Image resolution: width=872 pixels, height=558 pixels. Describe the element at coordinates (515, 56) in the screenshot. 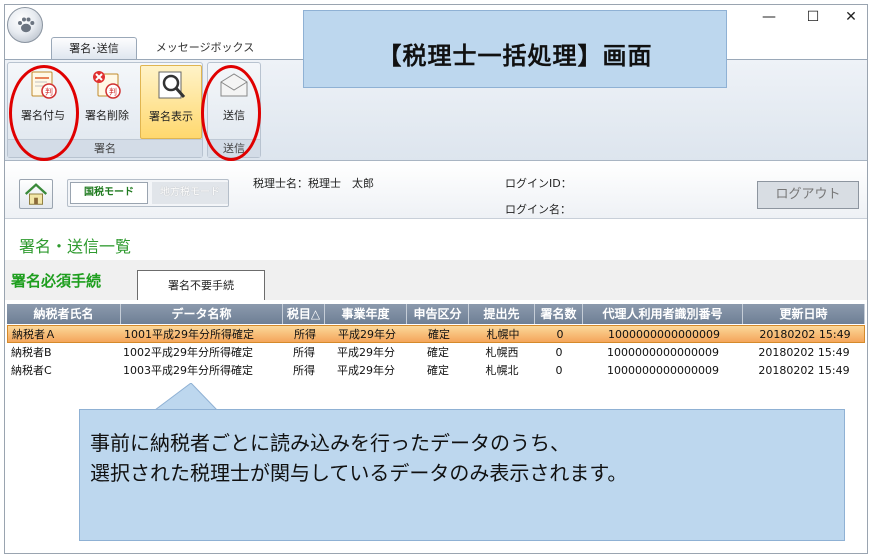

I see `screen-title-text: 【税理士一括処理】画面` at that location.